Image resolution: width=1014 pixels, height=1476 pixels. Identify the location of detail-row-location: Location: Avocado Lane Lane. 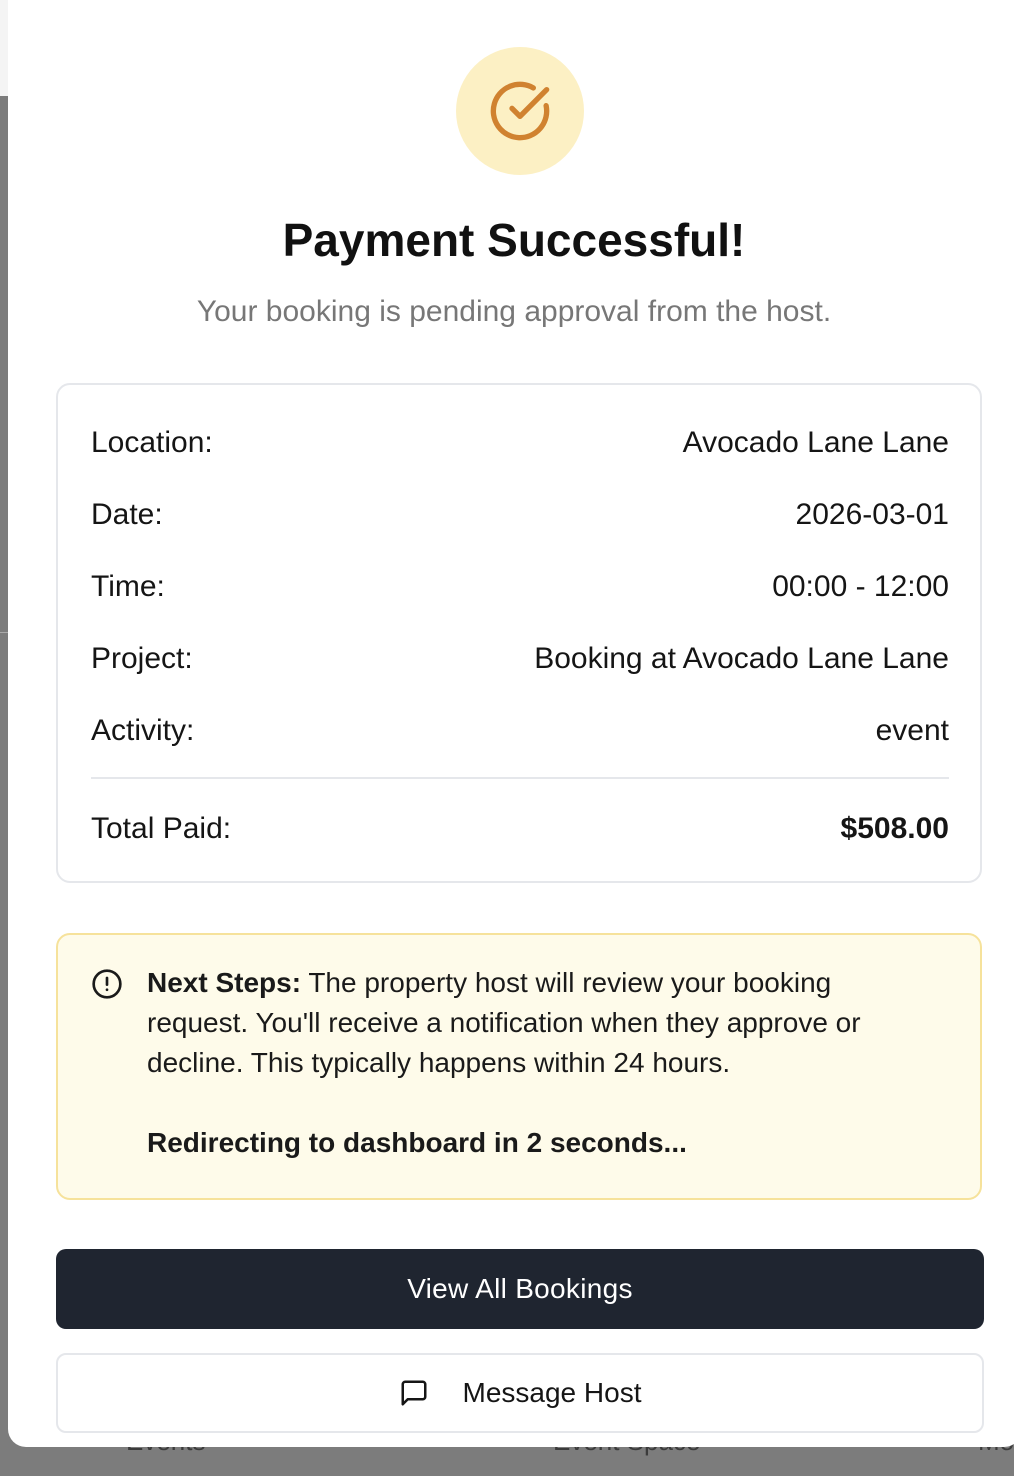
(520, 443).